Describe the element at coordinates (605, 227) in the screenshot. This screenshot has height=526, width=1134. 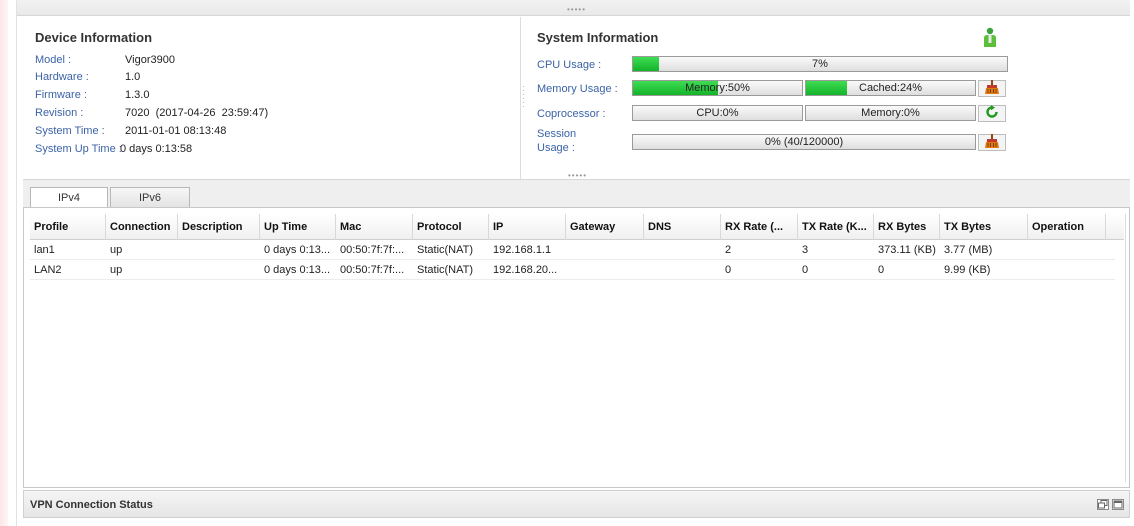
I see `column-header: Gateway` at that location.